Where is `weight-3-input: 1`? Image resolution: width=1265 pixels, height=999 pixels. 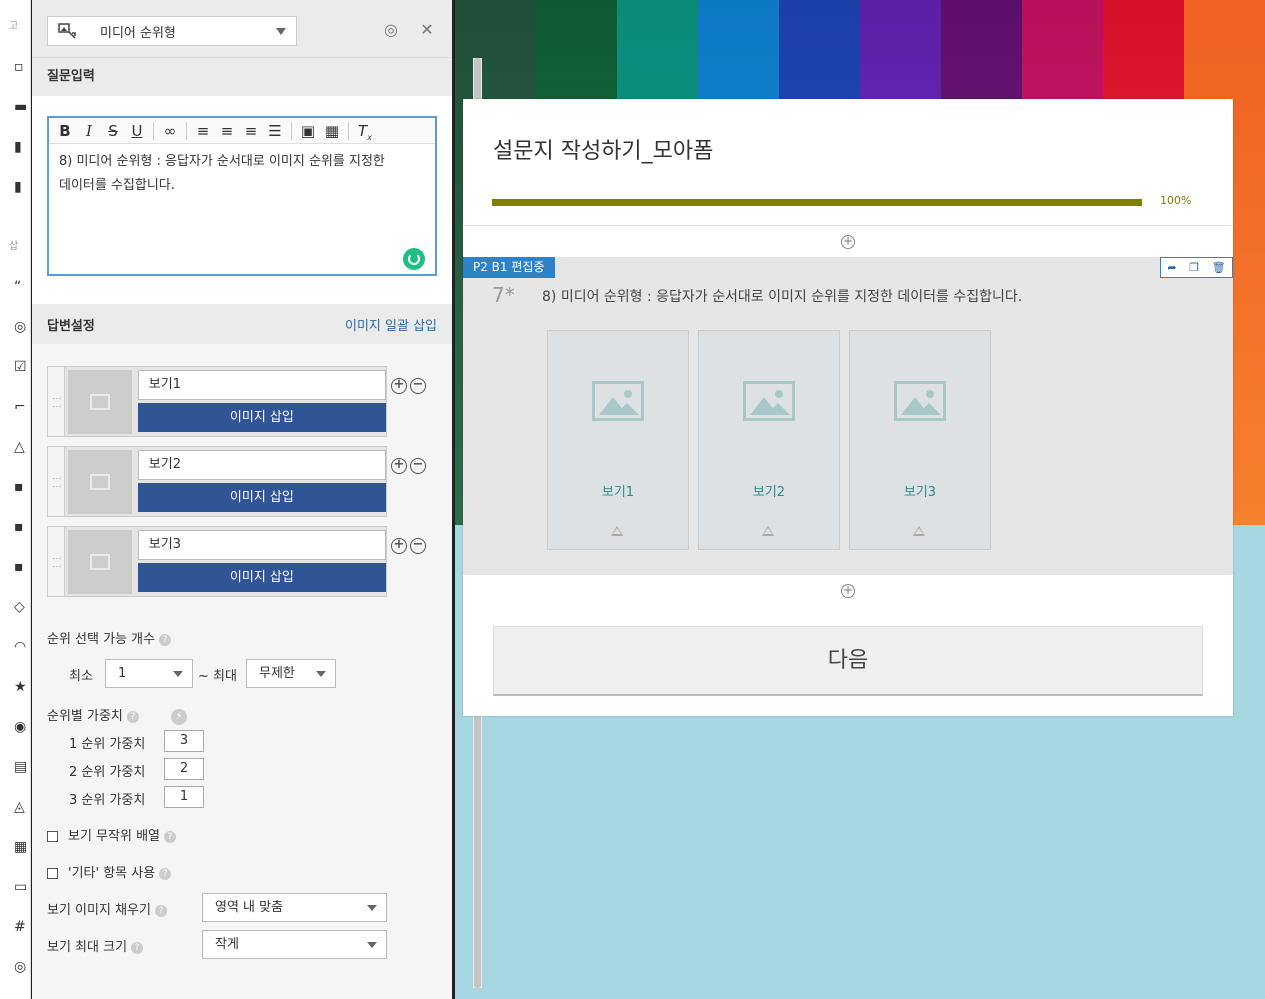
weight-3-input: 1 is located at coordinates (184, 797).